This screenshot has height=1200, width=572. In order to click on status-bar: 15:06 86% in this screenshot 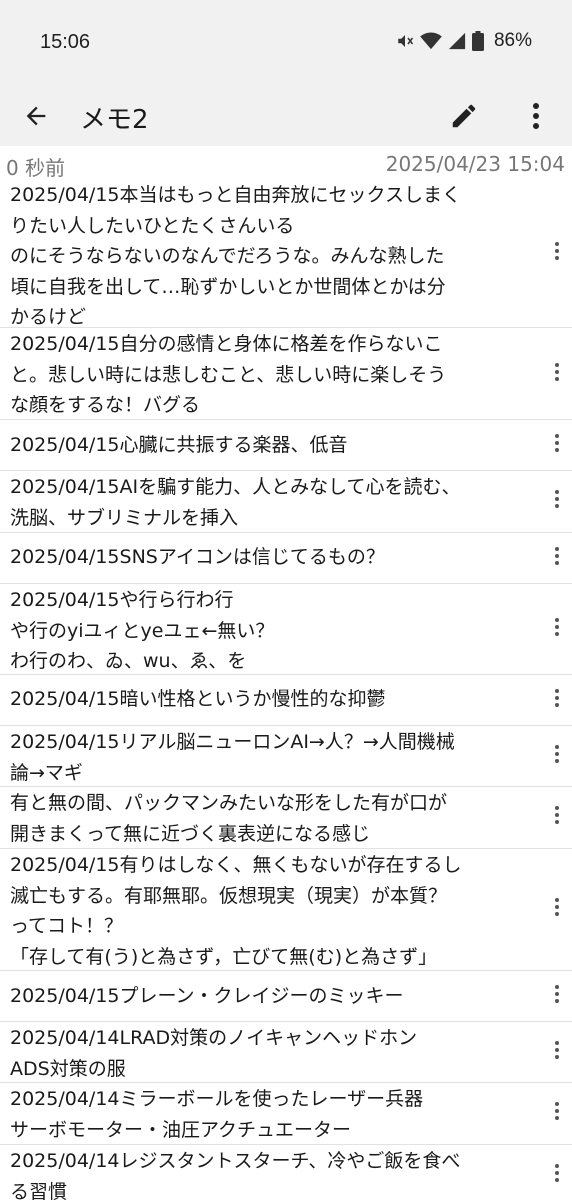, I will do `click(286, 43)`.